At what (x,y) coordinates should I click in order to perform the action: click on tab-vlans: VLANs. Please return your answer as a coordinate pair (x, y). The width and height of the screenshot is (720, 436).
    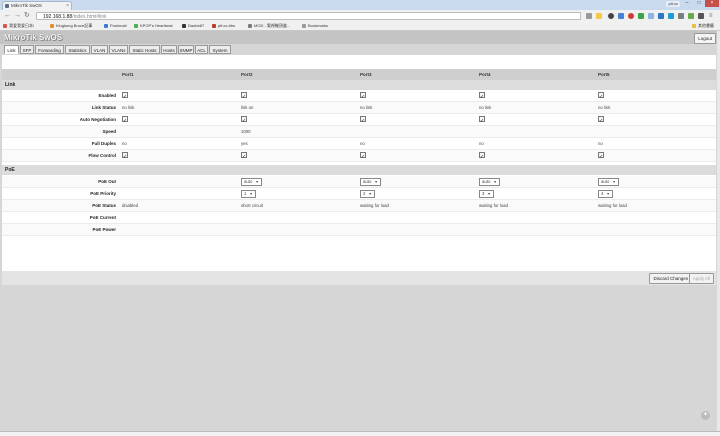
    Looking at the image, I should click on (118, 49).